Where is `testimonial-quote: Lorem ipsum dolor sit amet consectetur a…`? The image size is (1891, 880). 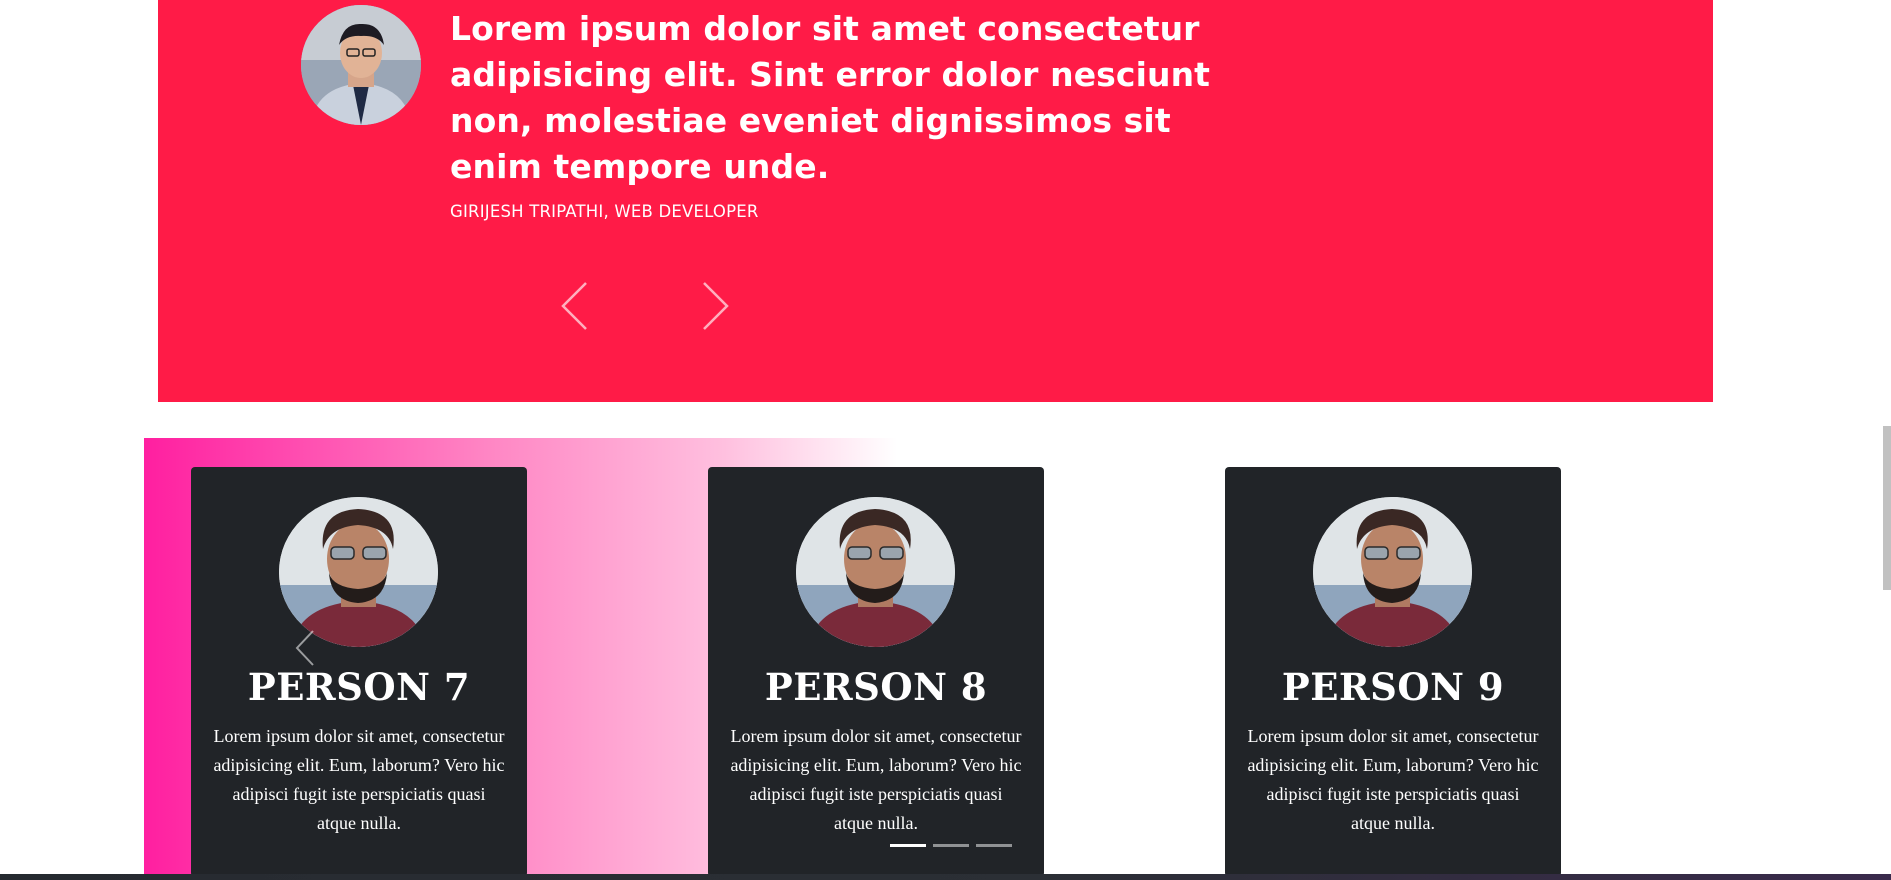 testimonial-quote: Lorem ipsum dolor sit amet consectetur a… is located at coordinates (830, 97).